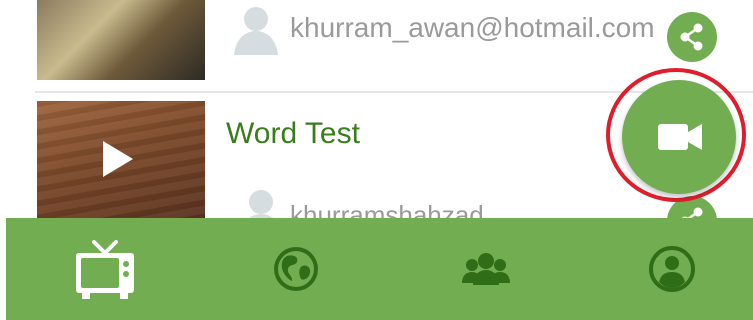 The image size is (753, 320). I want to click on nav-profile, so click(672, 269).